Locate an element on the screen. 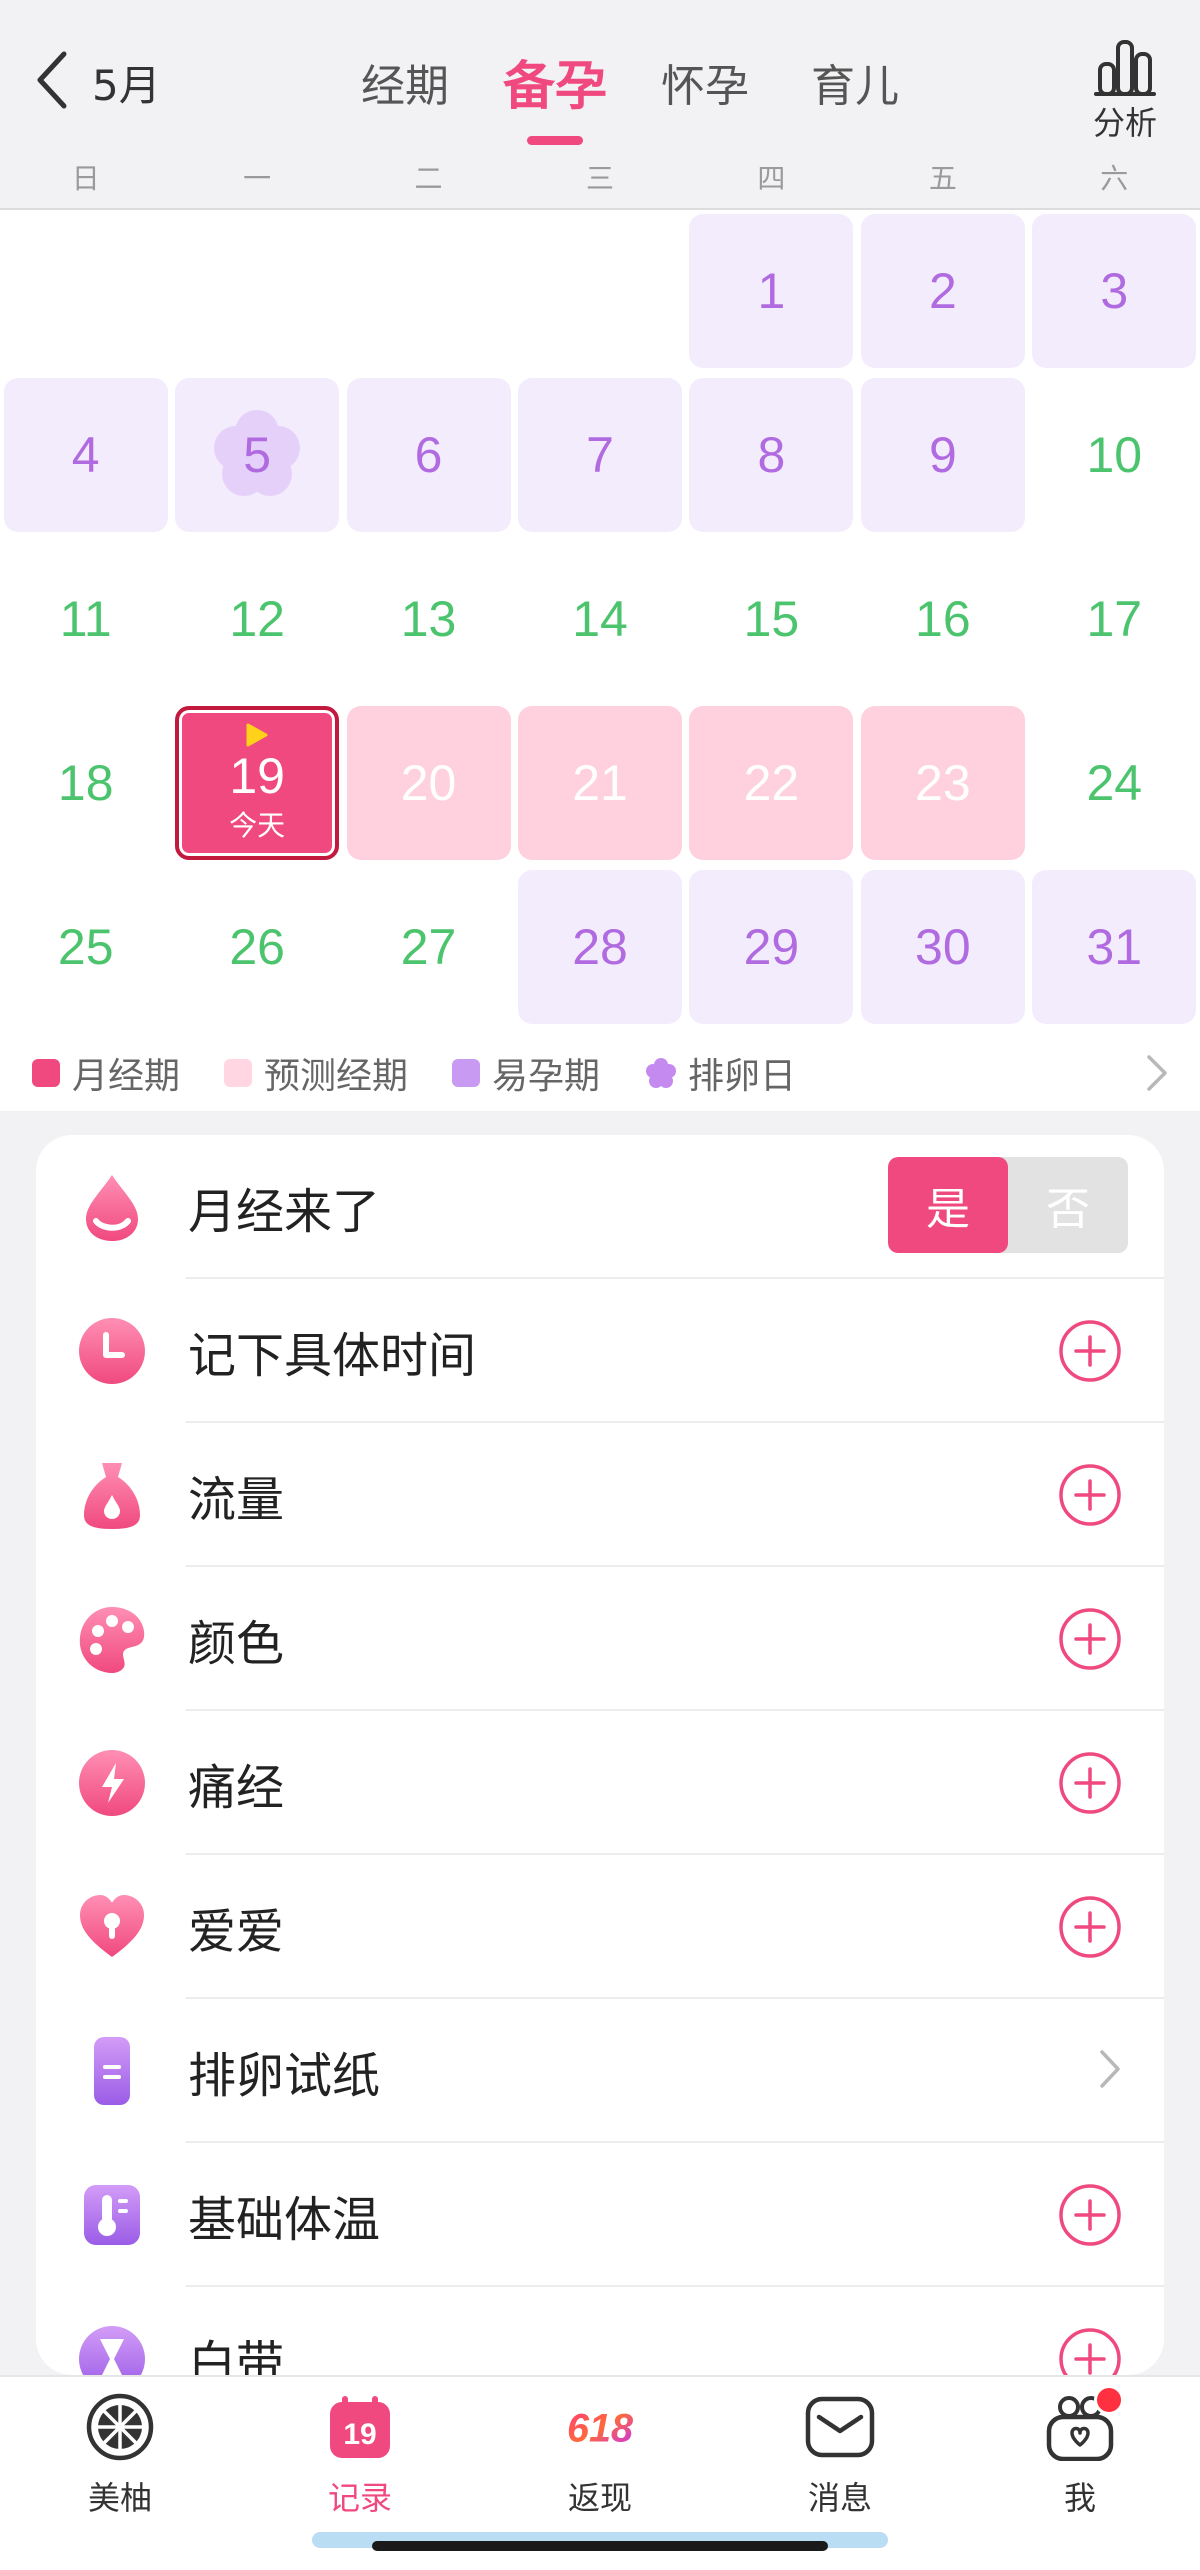  clock-icon is located at coordinates (112, 1351).